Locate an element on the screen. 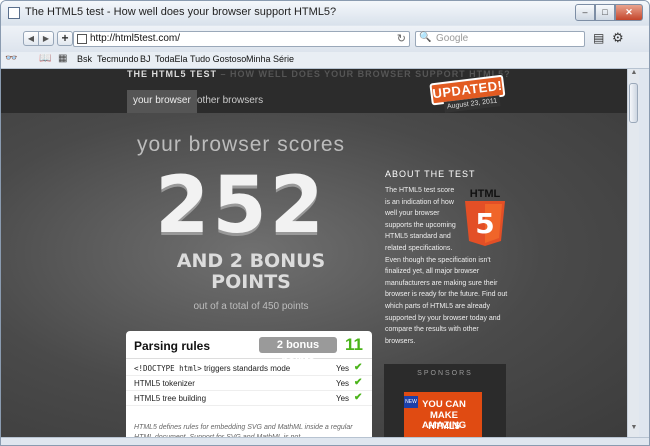  tab-your-browser: your browser is located at coordinates (162, 101).